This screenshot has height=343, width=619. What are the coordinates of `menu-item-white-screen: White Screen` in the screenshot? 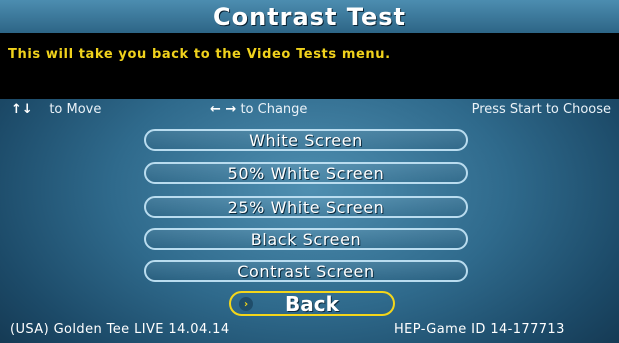 It's located at (306, 140).